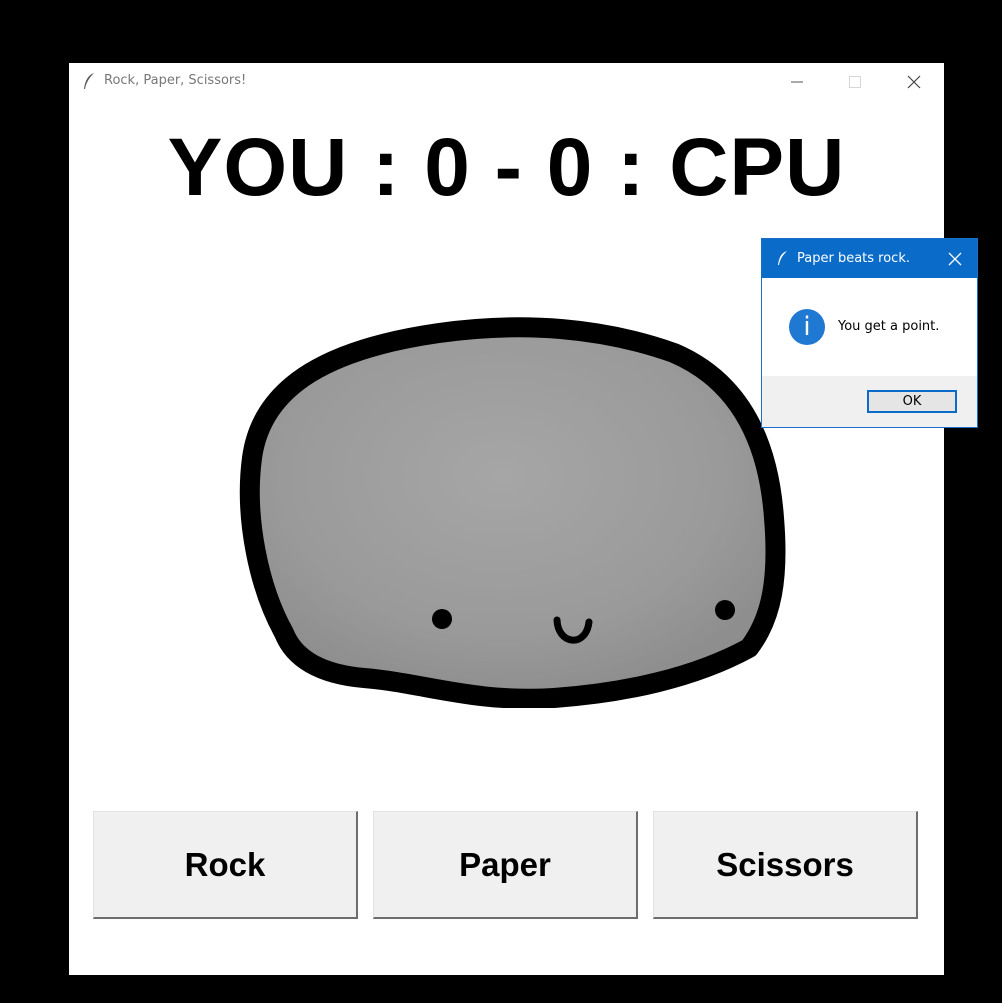  I want to click on info-icon: i, so click(807, 327).